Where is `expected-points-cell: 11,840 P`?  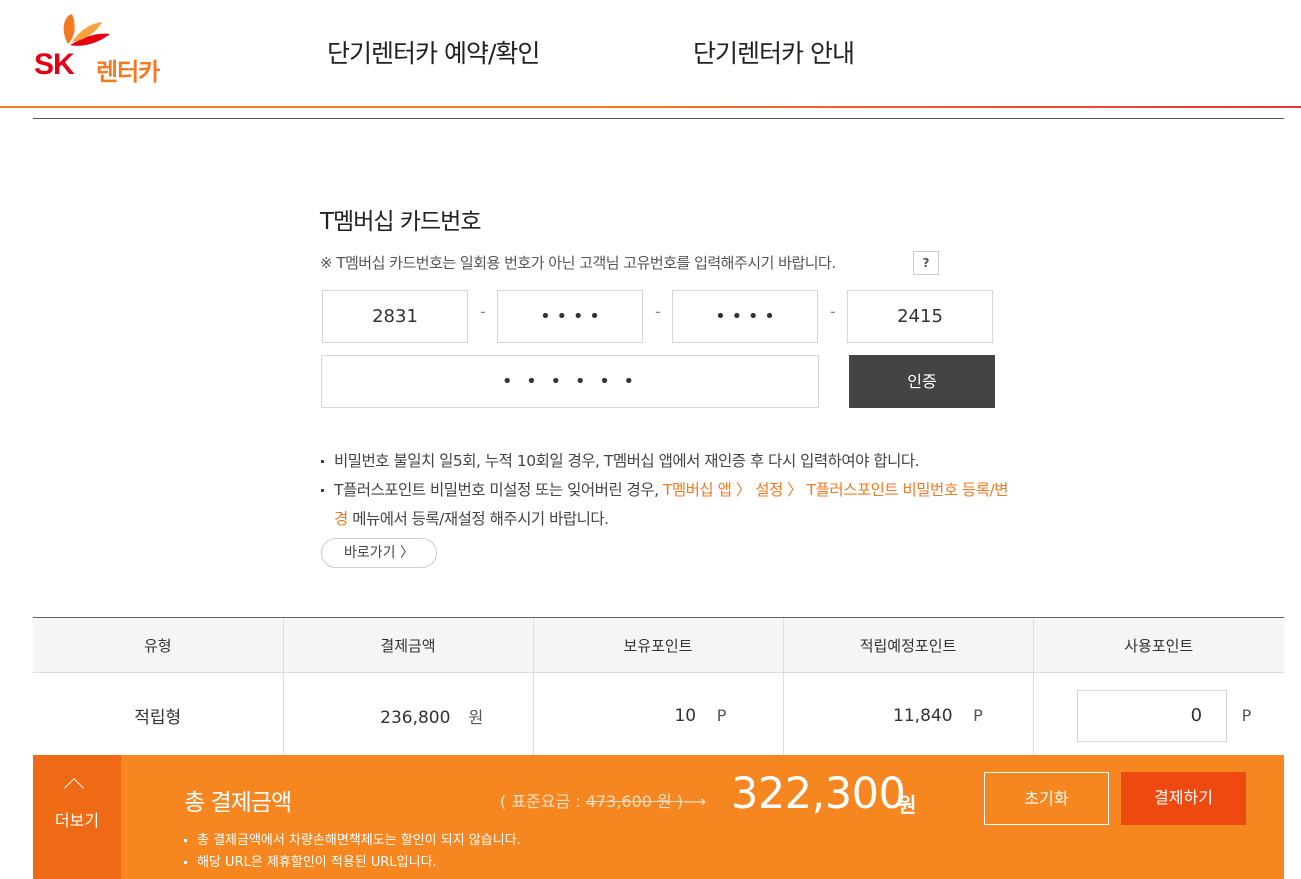
expected-points-cell: 11,840 P is located at coordinates (907, 715).